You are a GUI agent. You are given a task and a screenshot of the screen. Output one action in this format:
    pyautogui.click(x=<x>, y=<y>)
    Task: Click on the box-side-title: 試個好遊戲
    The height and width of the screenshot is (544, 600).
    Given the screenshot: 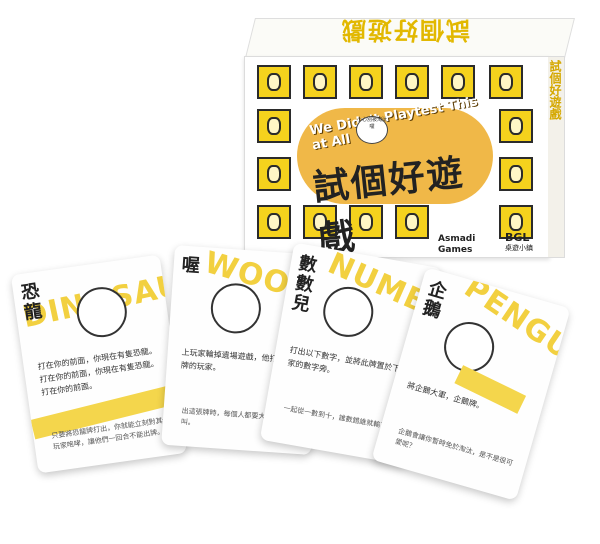 What is the action you would take?
    pyautogui.click(x=555, y=90)
    